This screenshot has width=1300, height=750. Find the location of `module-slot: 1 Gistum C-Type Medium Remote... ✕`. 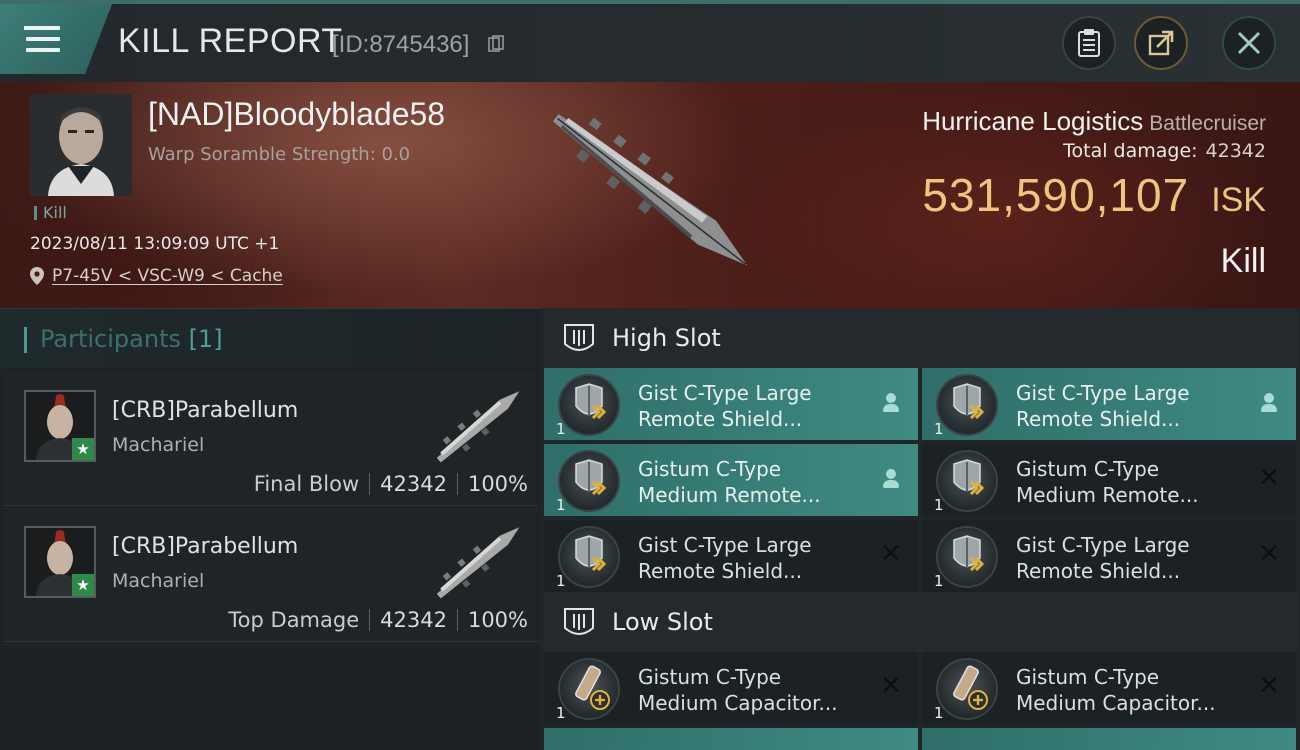

module-slot: 1 Gistum C-Type Medium Remote... ✕ is located at coordinates (1109, 480).